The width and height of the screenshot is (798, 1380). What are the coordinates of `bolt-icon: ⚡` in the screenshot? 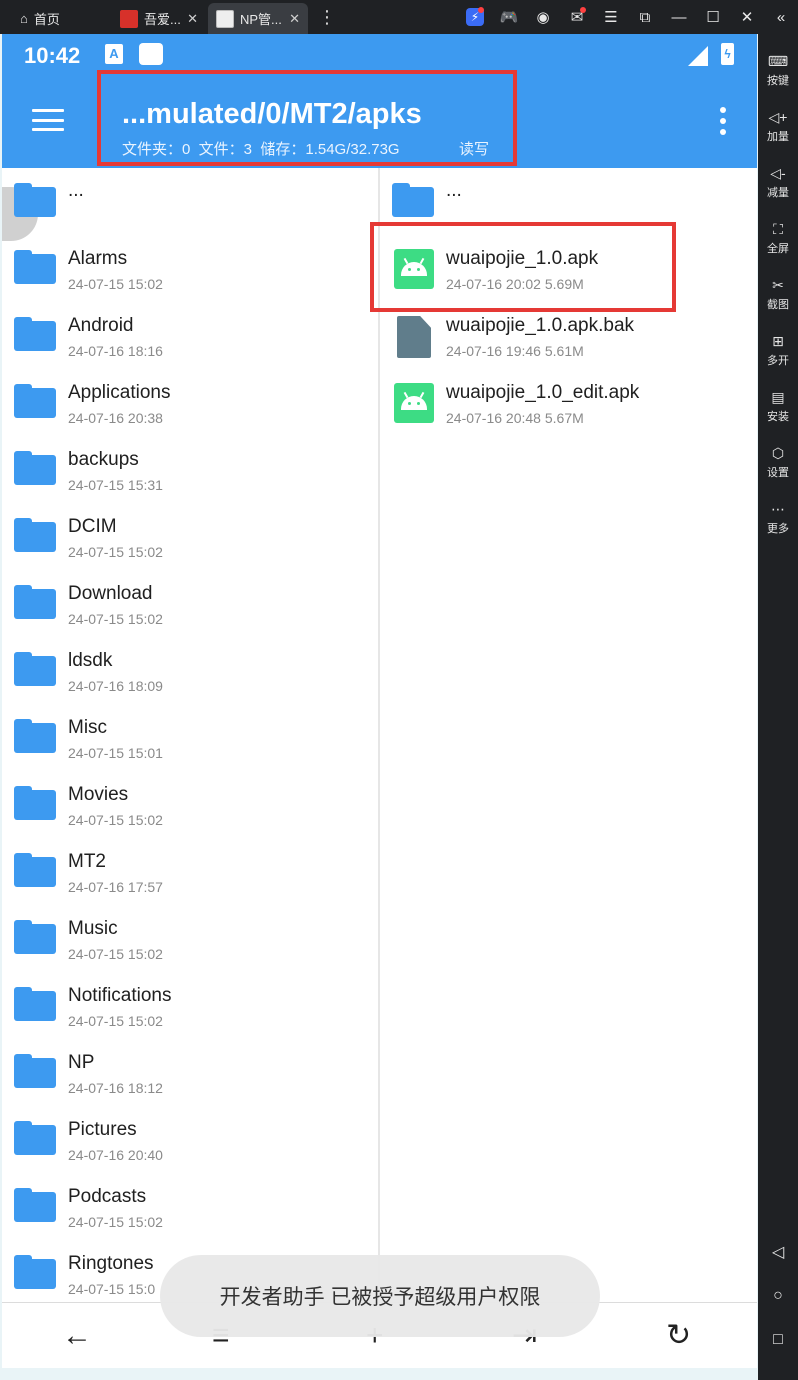 It's located at (475, 17).